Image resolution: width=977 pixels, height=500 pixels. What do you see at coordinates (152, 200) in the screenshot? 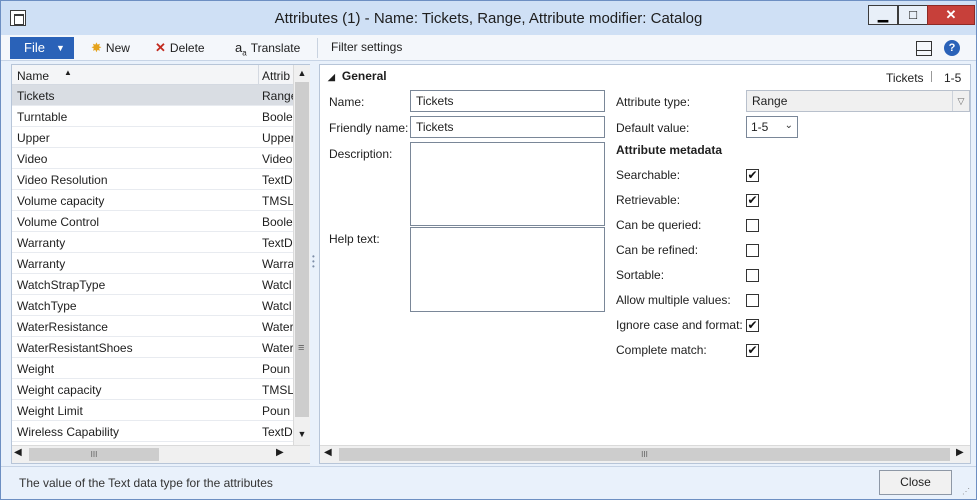
I see `table-row: Volume capacity TMSL` at bounding box center [152, 200].